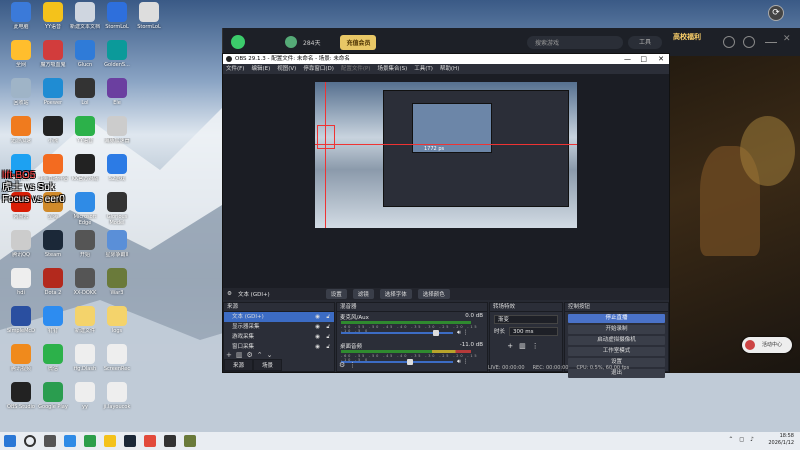  I want to click on chevron-down-icon: ⌄, so click(272, 355).